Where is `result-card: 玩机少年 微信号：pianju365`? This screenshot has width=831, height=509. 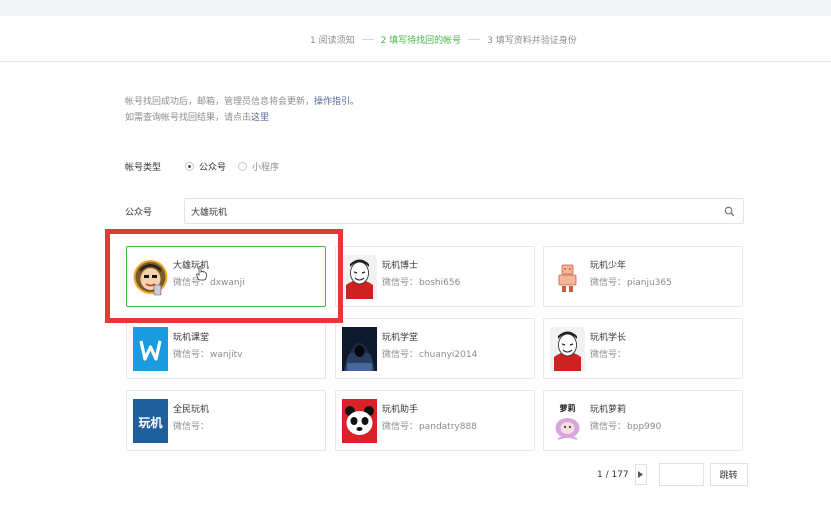
result-card: 玩机少年 微信号：pianju365 is located at coordinates (643, 276).